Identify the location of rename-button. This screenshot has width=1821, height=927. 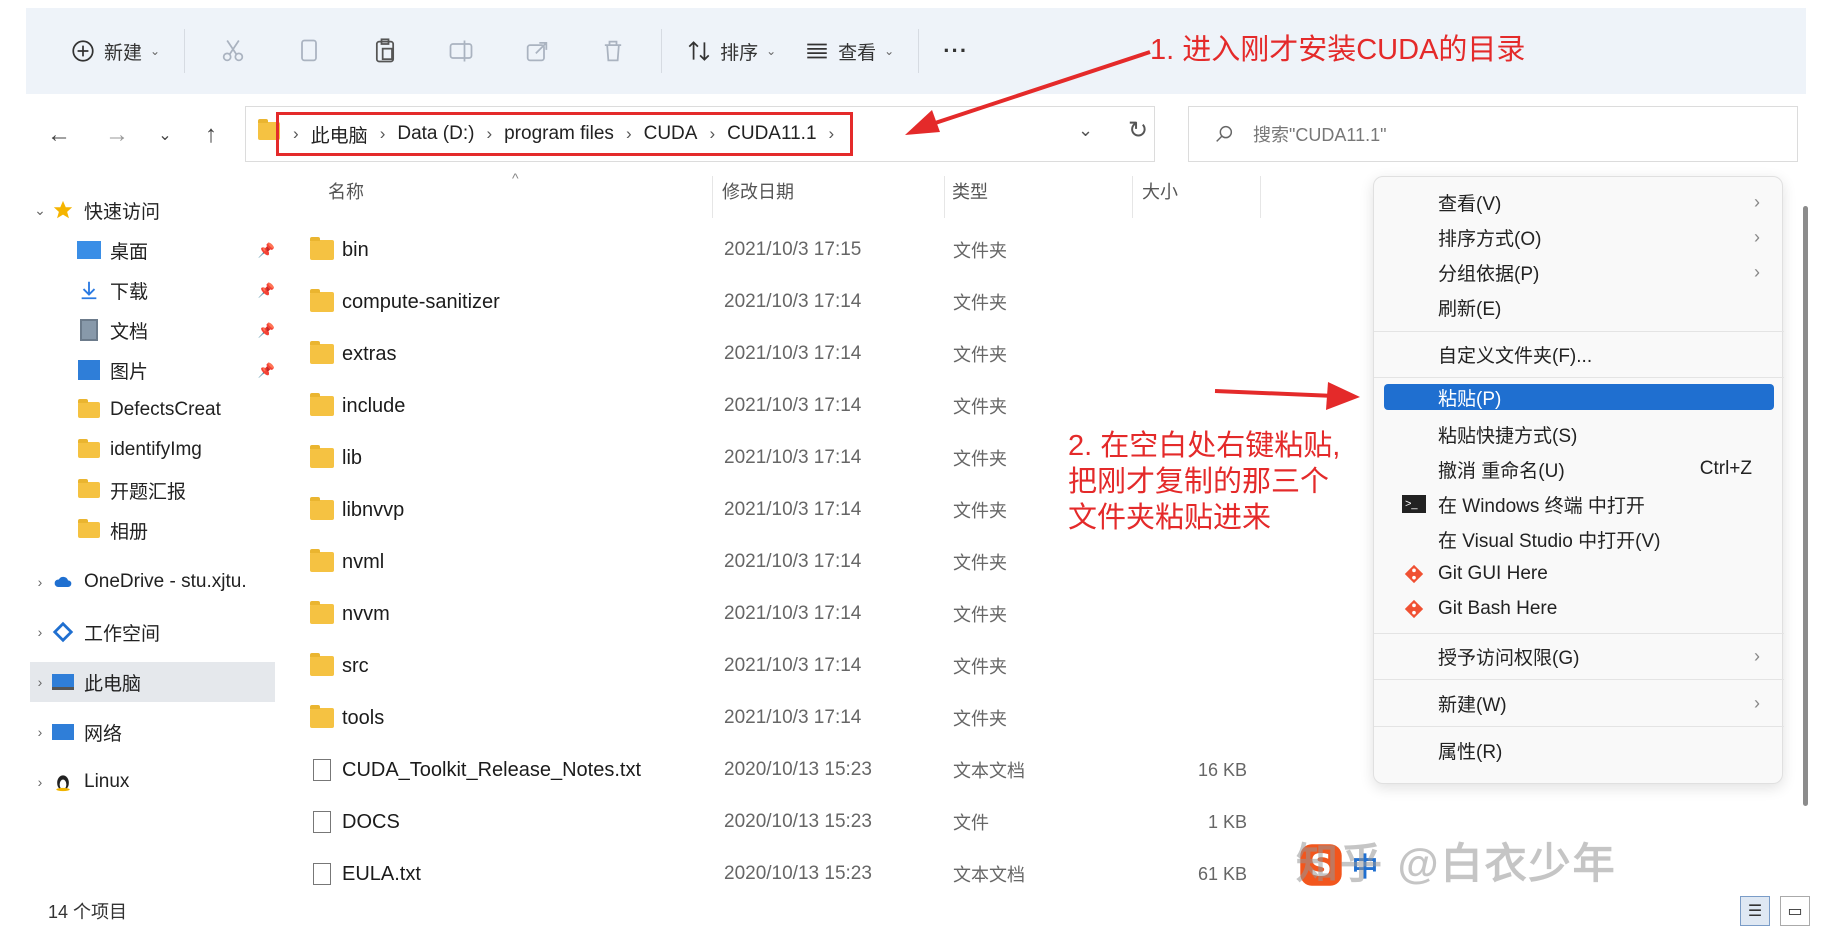
(461, 51).